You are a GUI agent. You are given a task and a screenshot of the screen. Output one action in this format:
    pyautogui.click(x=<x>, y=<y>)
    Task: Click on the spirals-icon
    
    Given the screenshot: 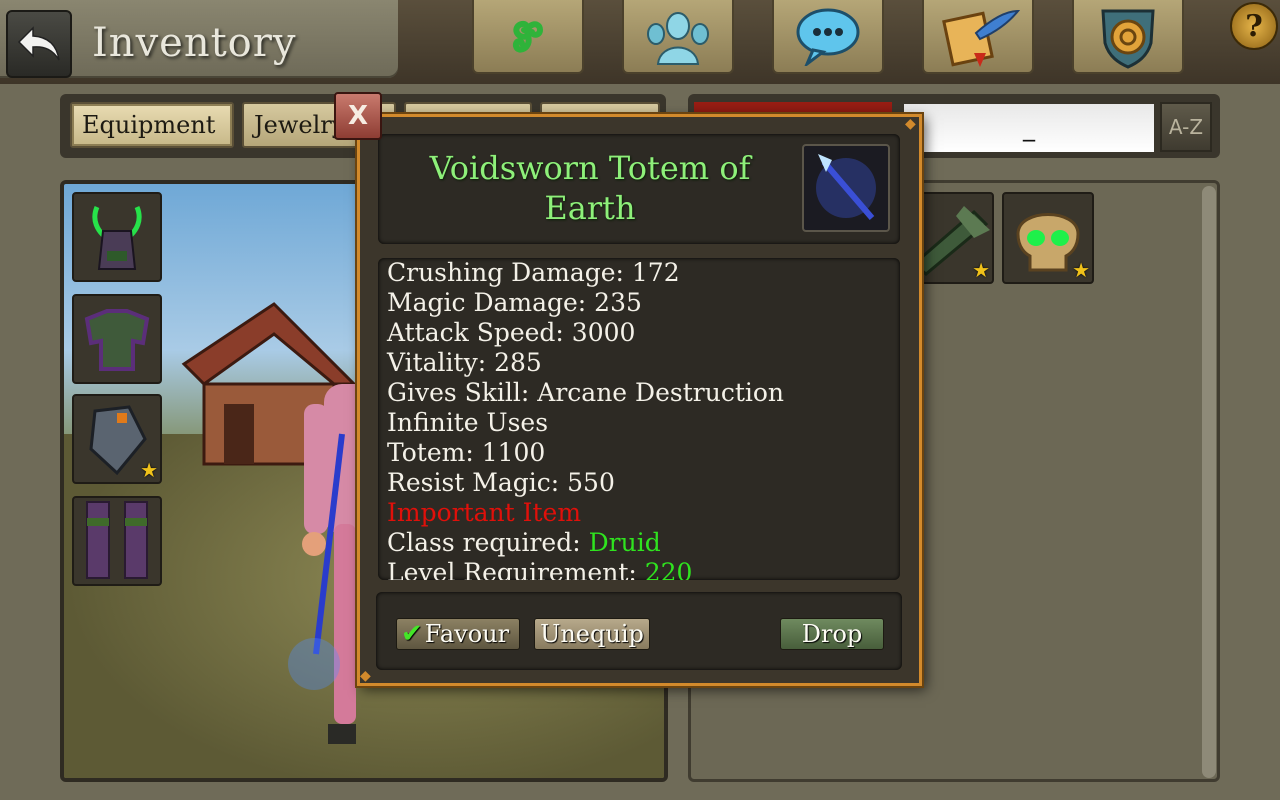 What is the action you would take?
    pyautogui.click(x=528, y=36)
    